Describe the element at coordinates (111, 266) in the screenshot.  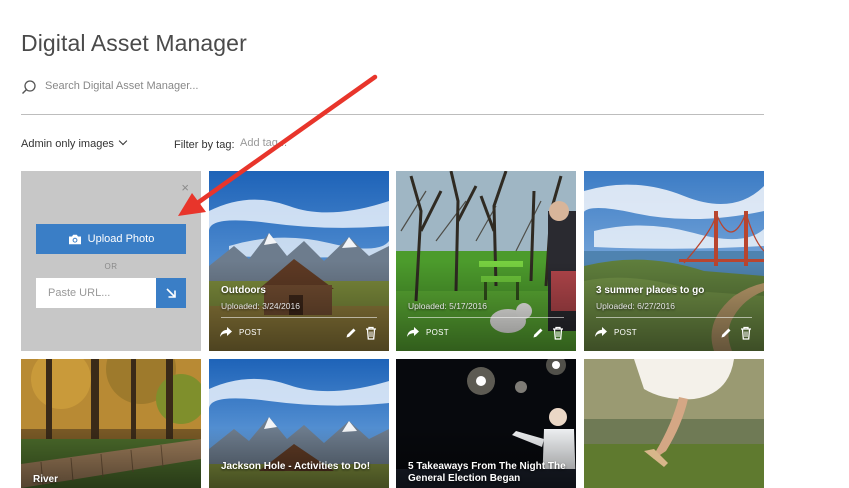
I see `or-separator: OR` at that location.